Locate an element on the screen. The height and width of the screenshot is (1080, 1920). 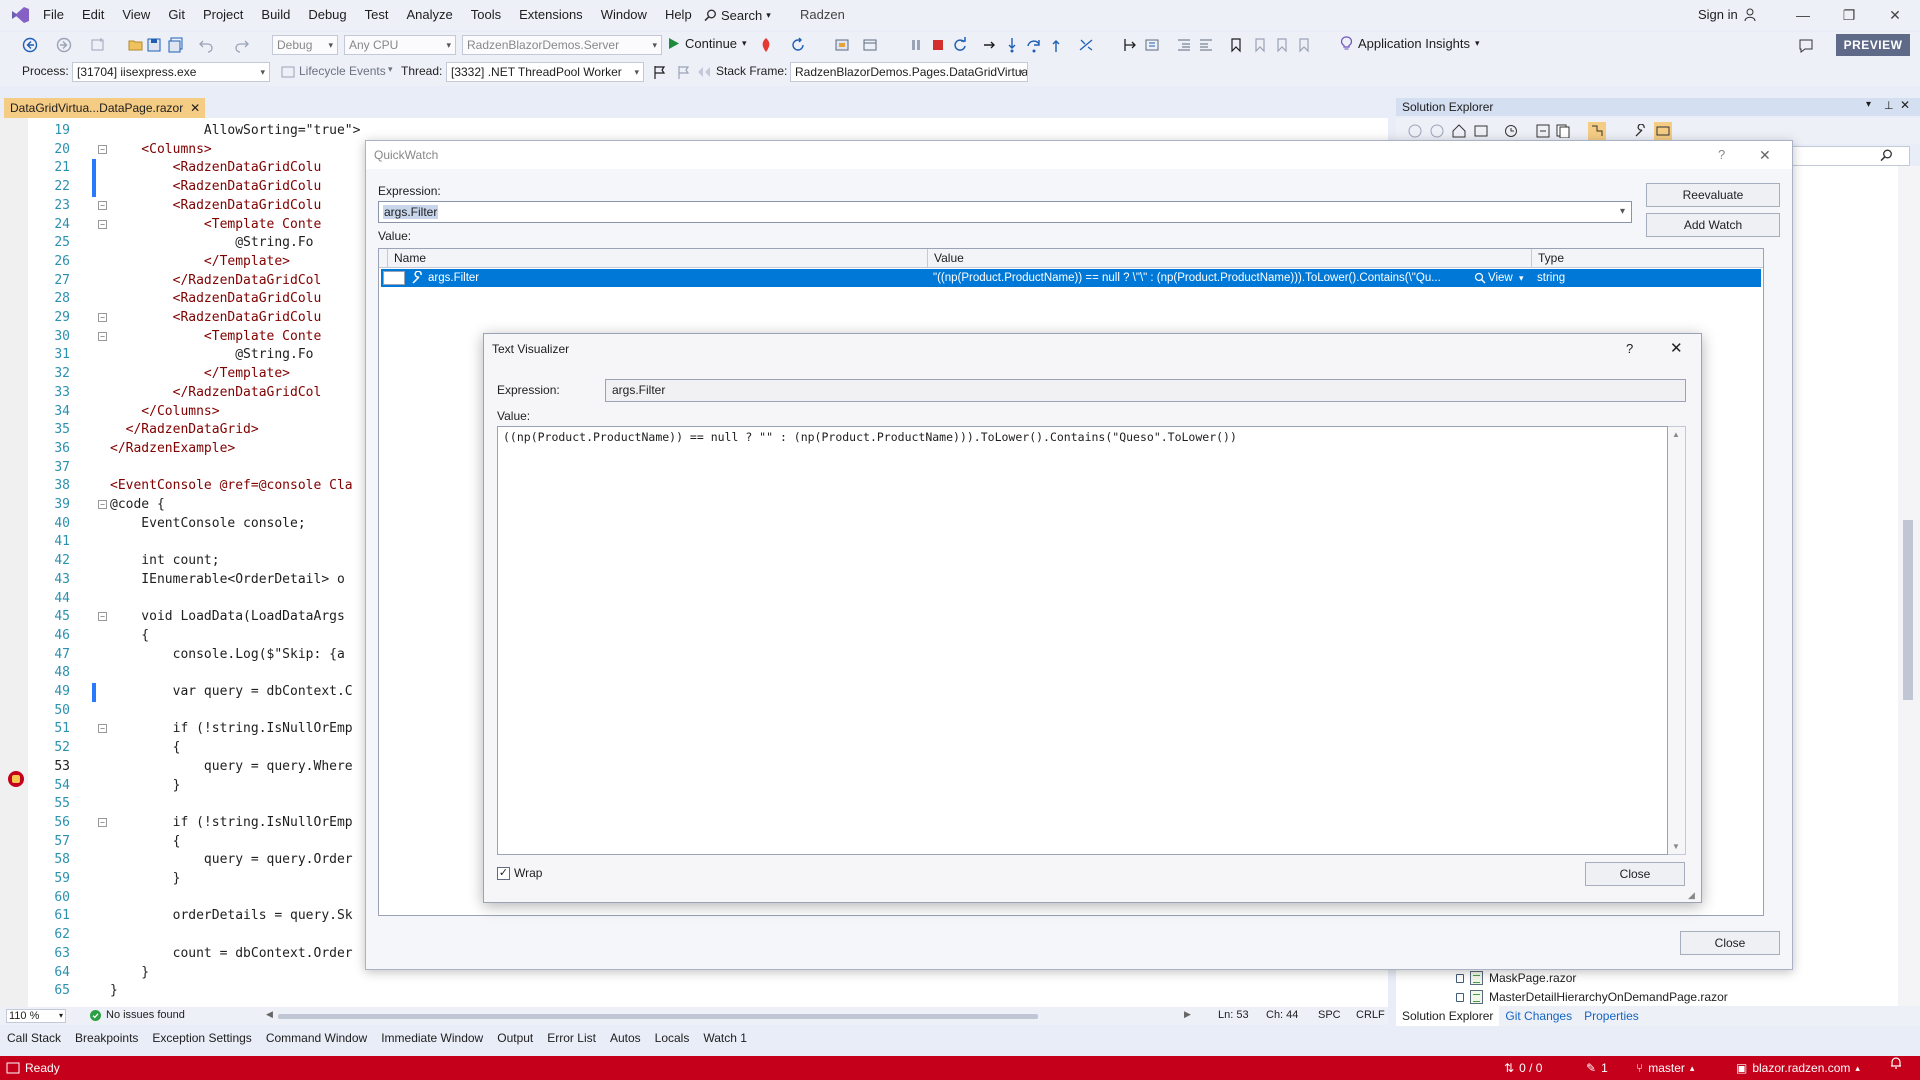
code-line: 51 − if (!string.IsNullOrEmp is located at coordinates (198, 729).